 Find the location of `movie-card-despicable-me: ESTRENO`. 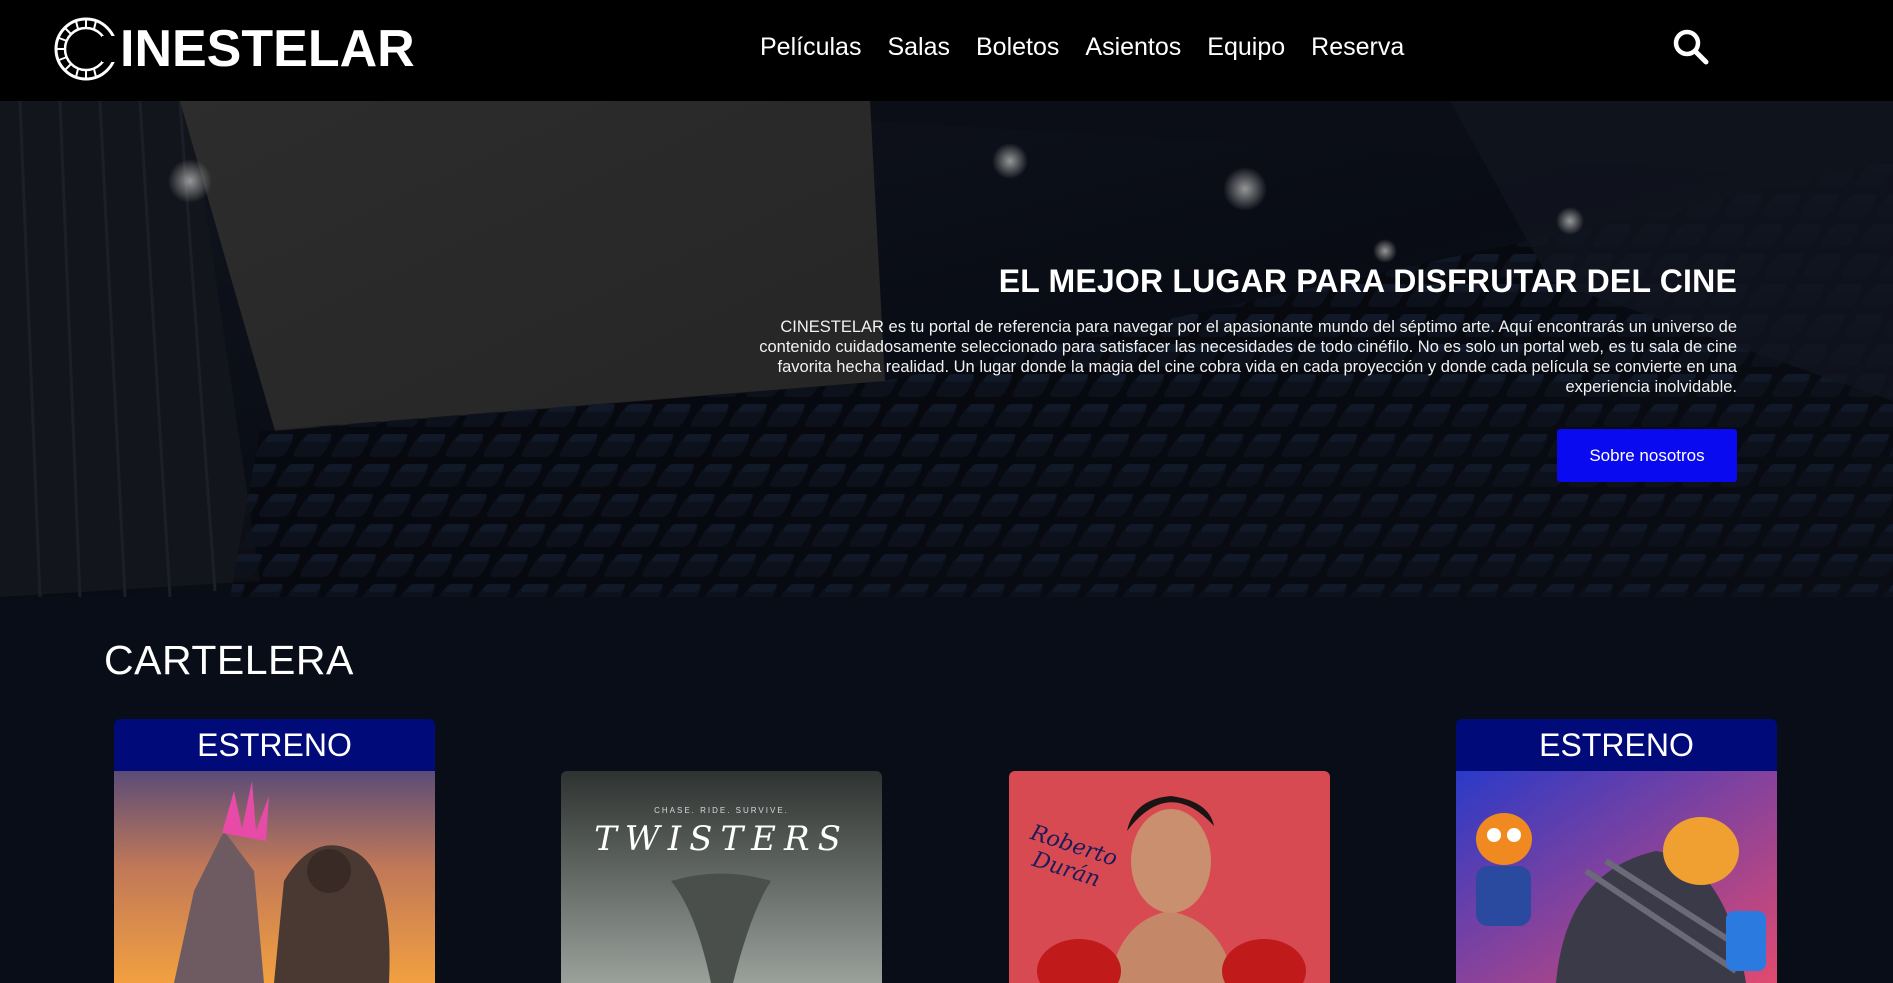

movie-card-despicable-me: ESTRENO is located at coordinates (1616, 851).